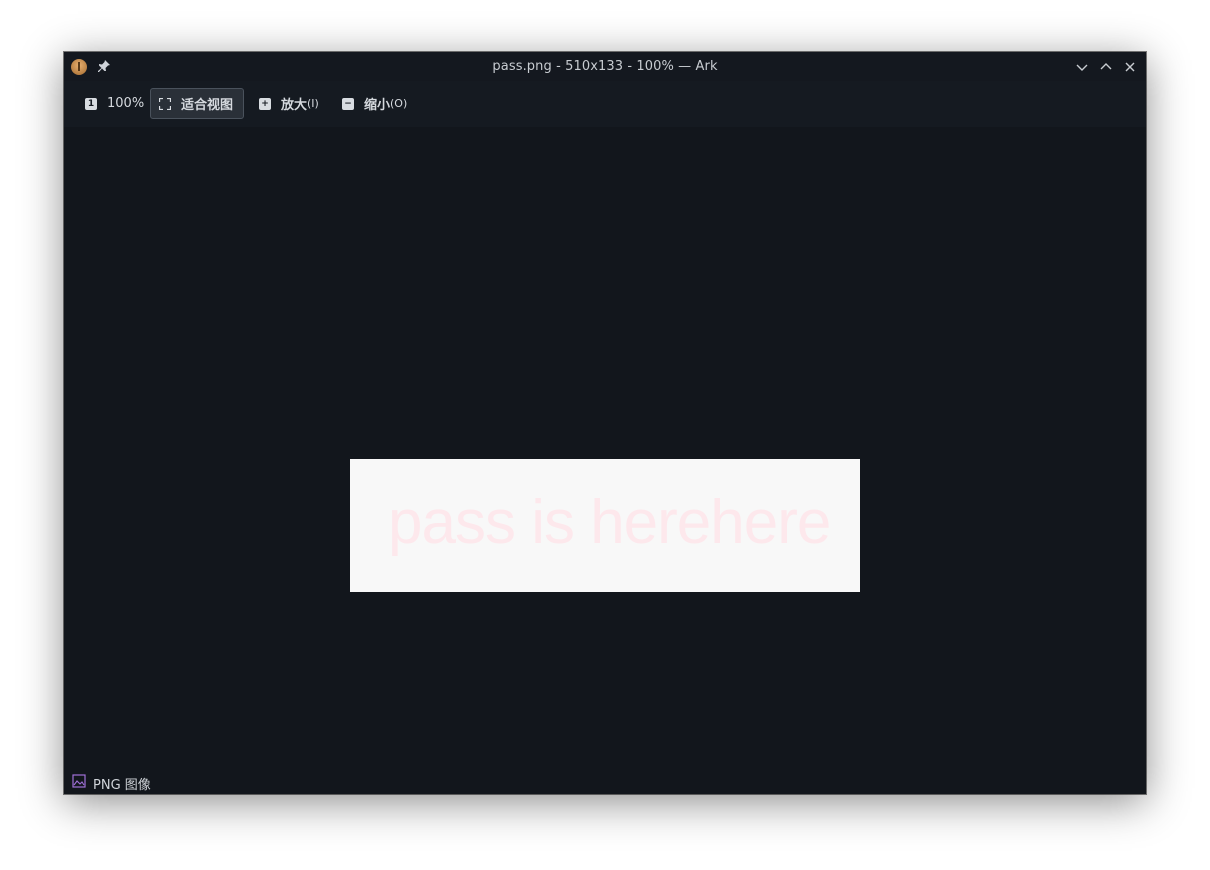 The image size is (1210, 870). Describe the element at coordinates (605, 104) in the screenshot. I see `toolbar: 1 100% 适合视图 + 放大 (I) − 缩小 (O)` at that location.